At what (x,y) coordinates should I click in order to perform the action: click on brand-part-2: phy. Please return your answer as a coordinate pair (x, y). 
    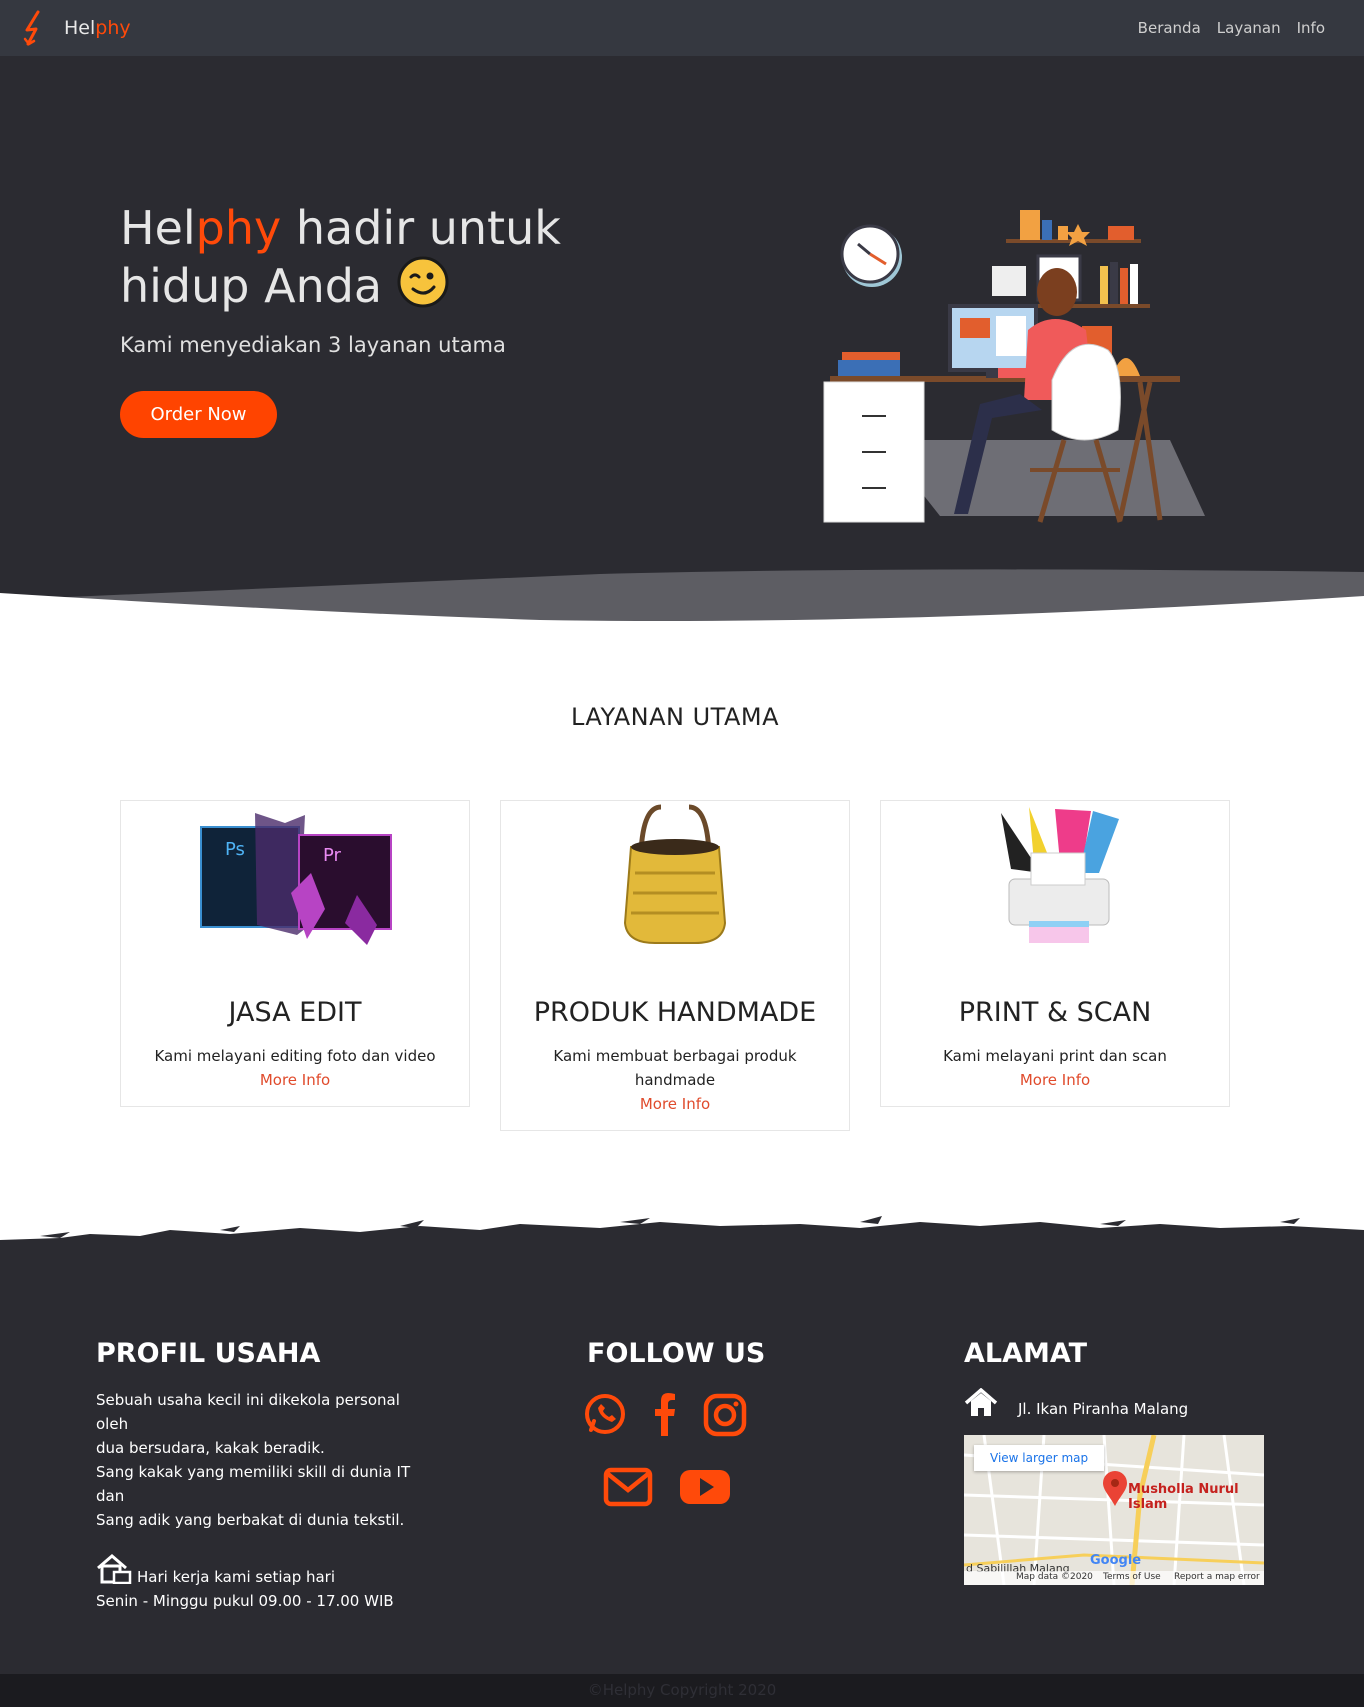
    Looking at the image, I should click on (113, 28).